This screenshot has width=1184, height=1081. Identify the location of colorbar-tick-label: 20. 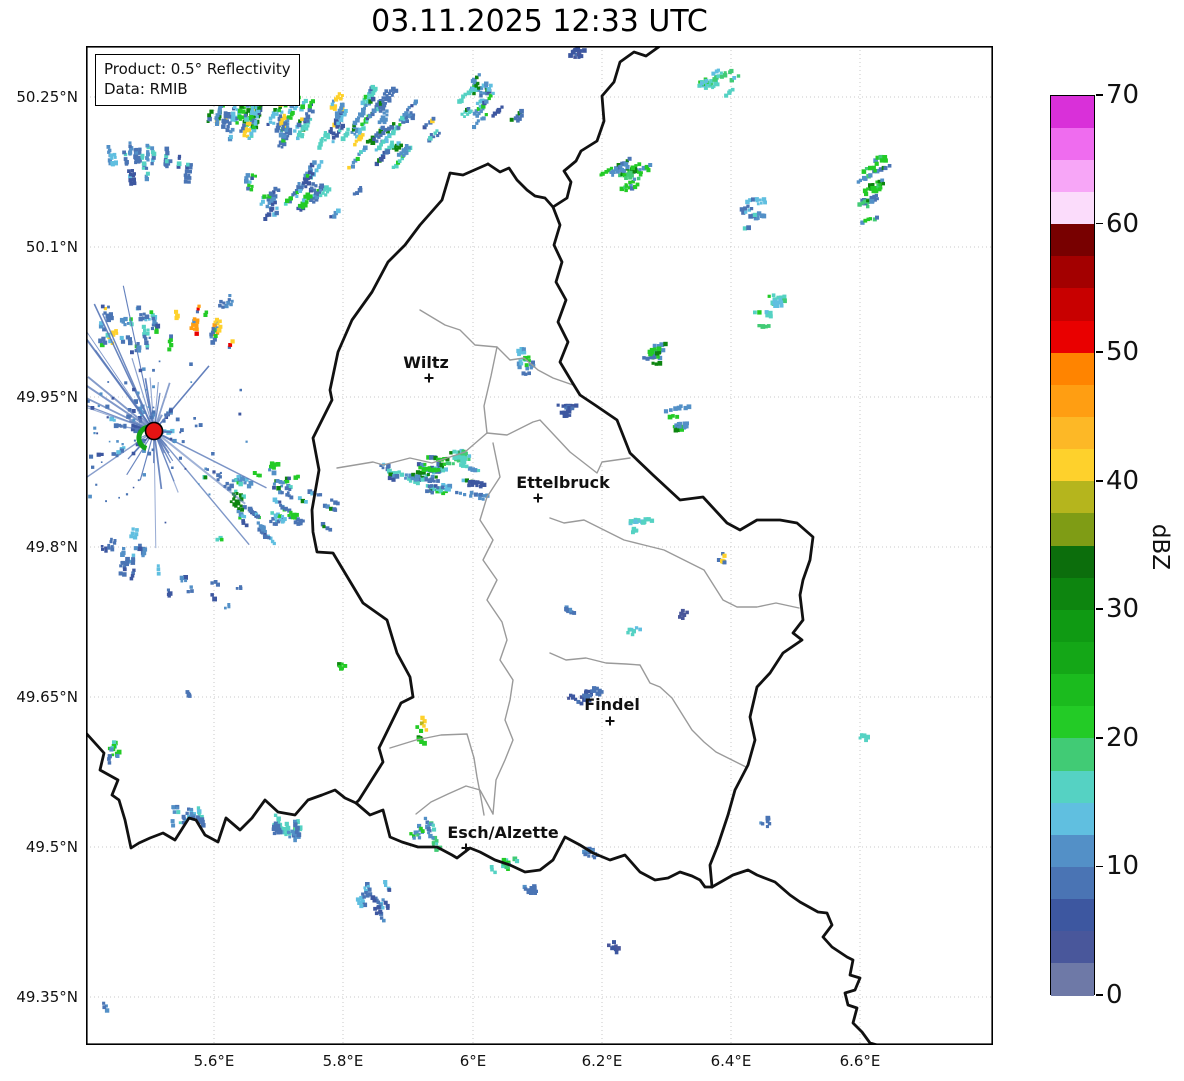
(1123, 737).